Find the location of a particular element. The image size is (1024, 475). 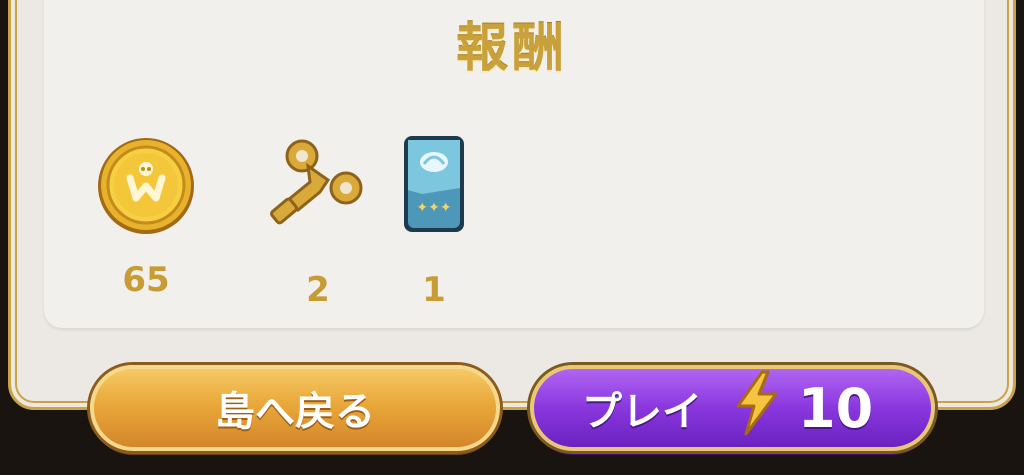

reward-card-pack: ✦✦✦ 1 is located at coordinates (434, 221).